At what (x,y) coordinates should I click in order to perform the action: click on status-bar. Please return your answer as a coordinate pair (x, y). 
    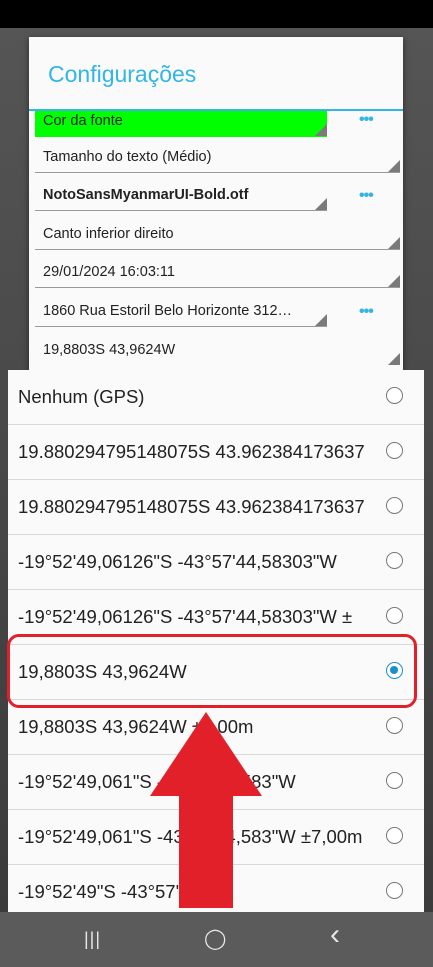
    Looking at the image, I should click on (216, 14).